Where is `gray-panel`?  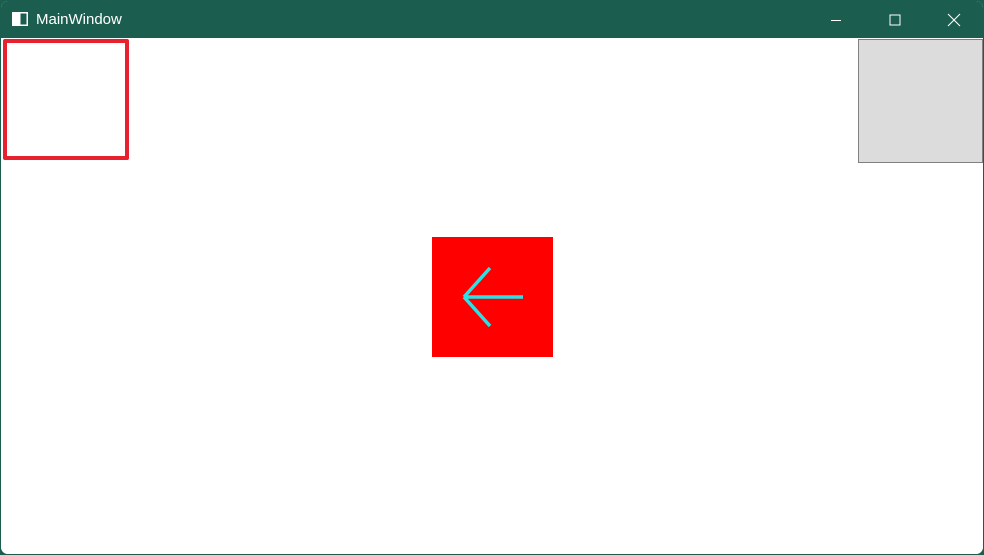
gray-panel is located at coordinates (920, 101).